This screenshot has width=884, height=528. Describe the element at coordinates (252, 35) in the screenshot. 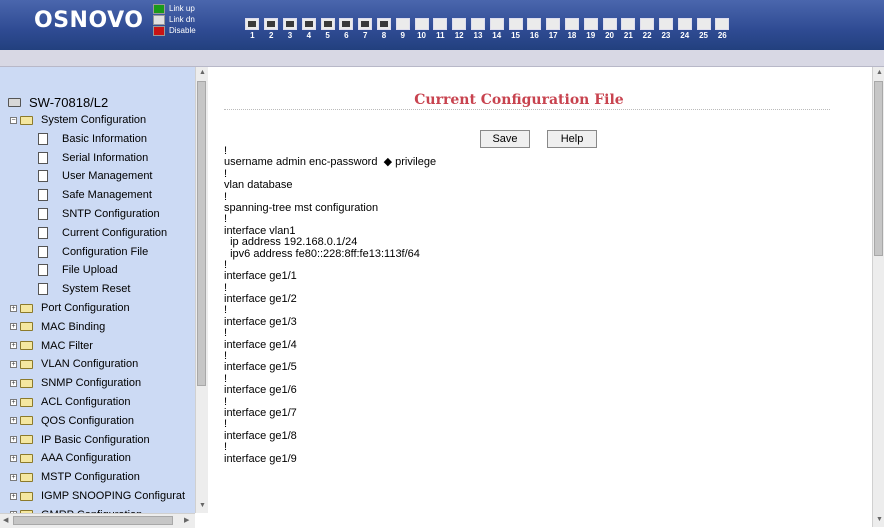

I see `port-number: 1` at that location.